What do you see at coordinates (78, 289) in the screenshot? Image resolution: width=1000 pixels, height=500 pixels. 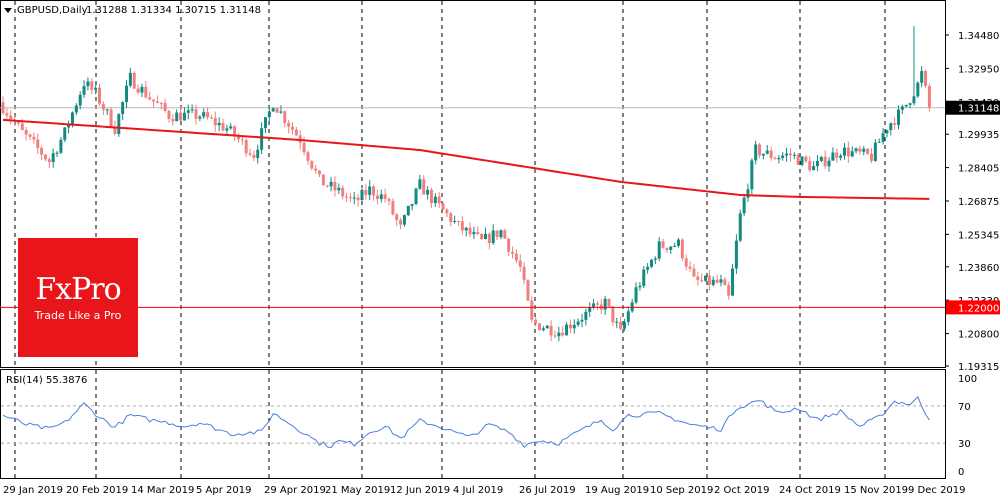 I see `logo-brand: FxPro` at bounding box center [78, 289].